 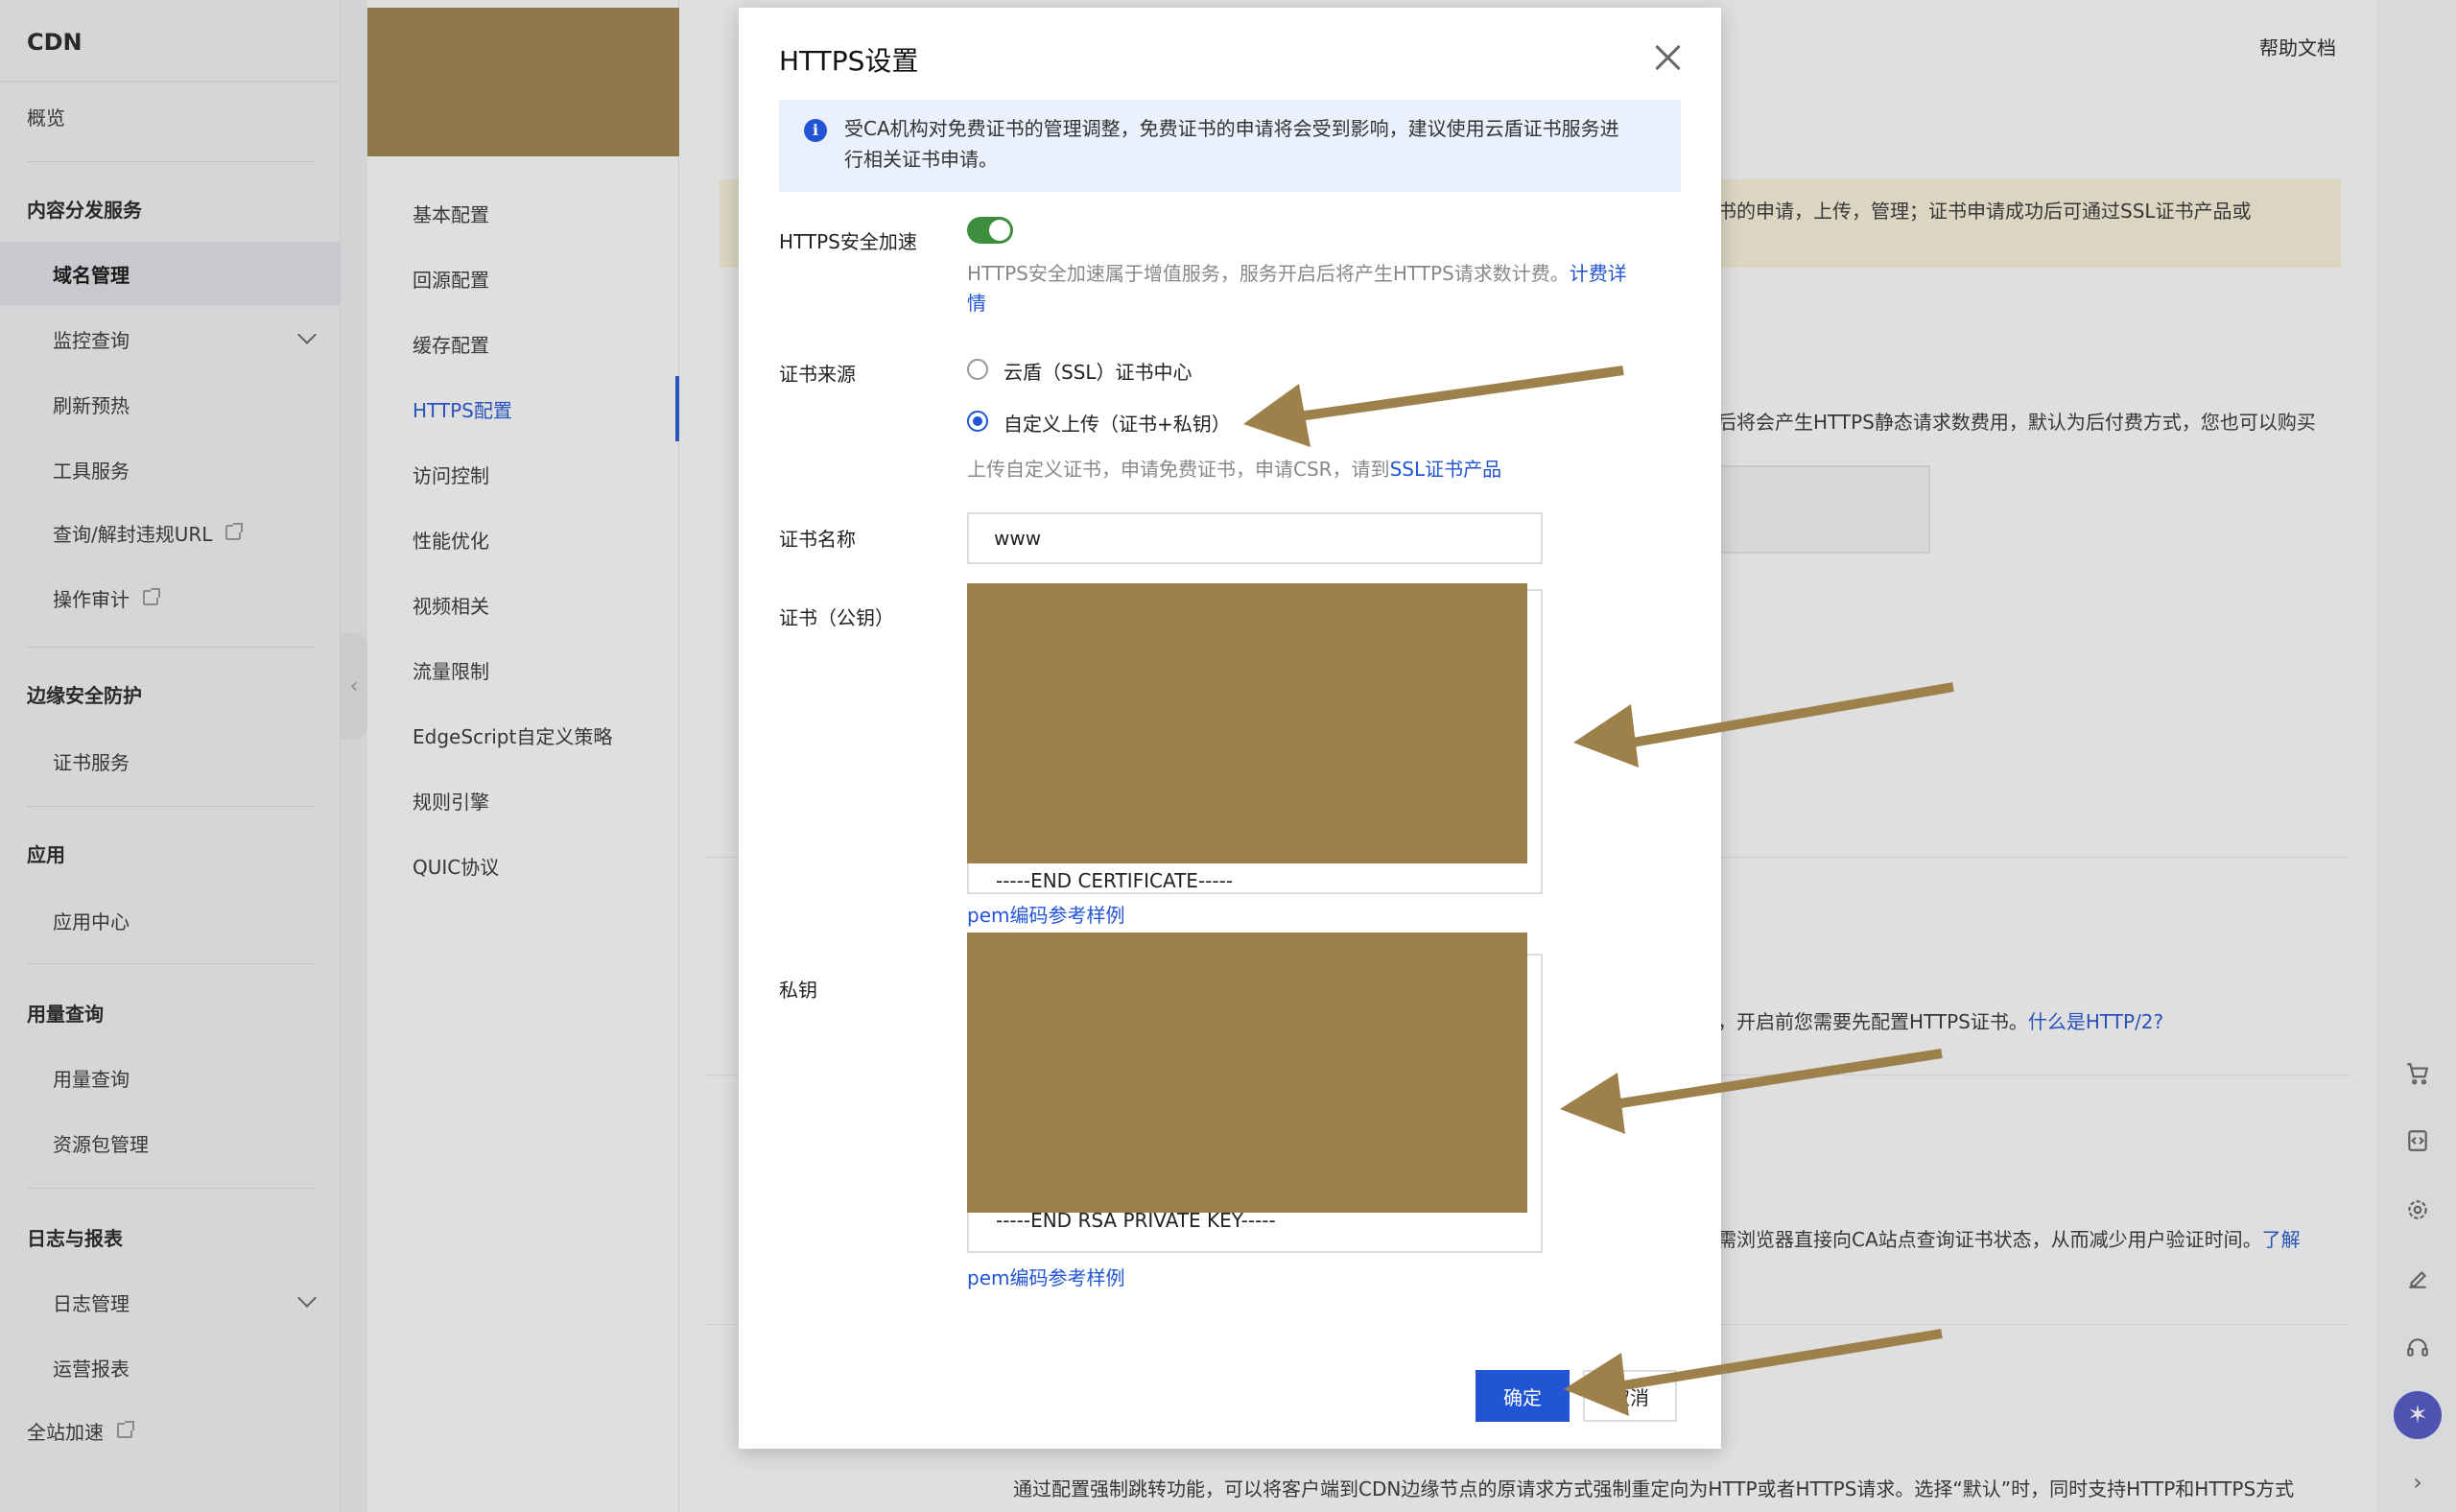 I want to click on private-key-textarea: -----END RSA PRIVATE KEY-----, so click(x=1255, y=1093).